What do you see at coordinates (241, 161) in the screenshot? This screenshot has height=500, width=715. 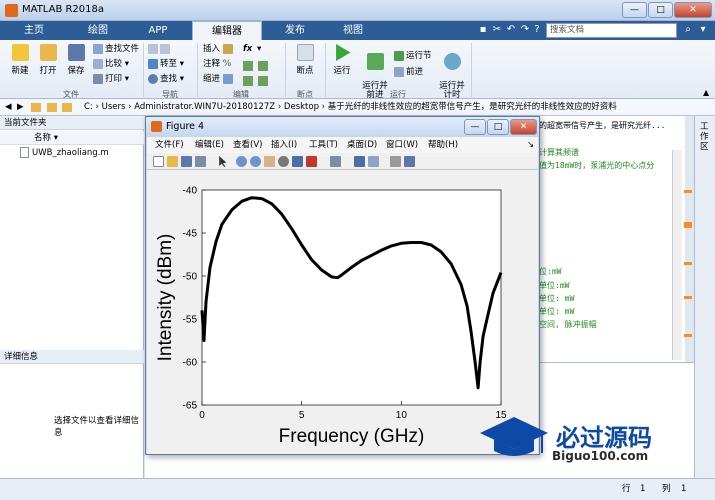 I see `zoom-in-icon` at bounding box center [241, 161].